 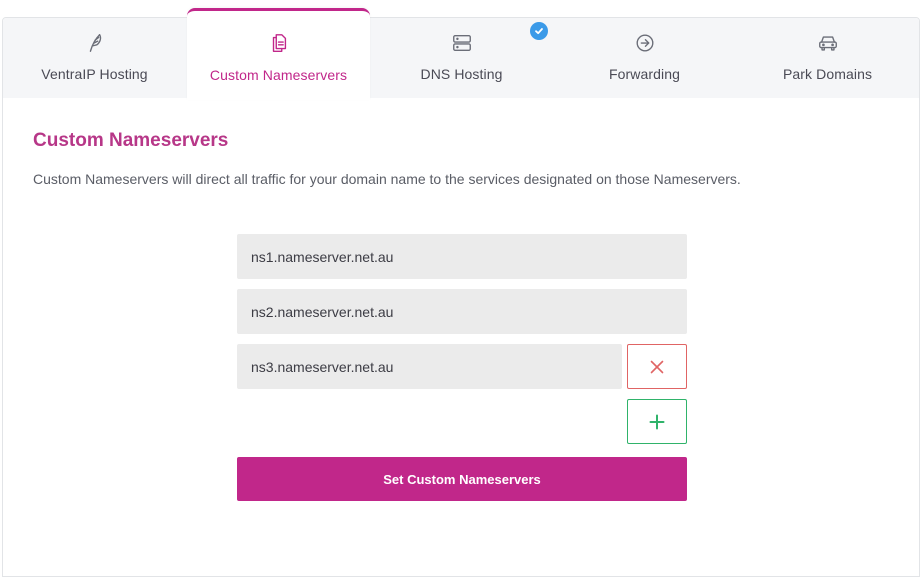 I want to click on tab-label: VentraIP Hosting, so click(x=94, y=74).